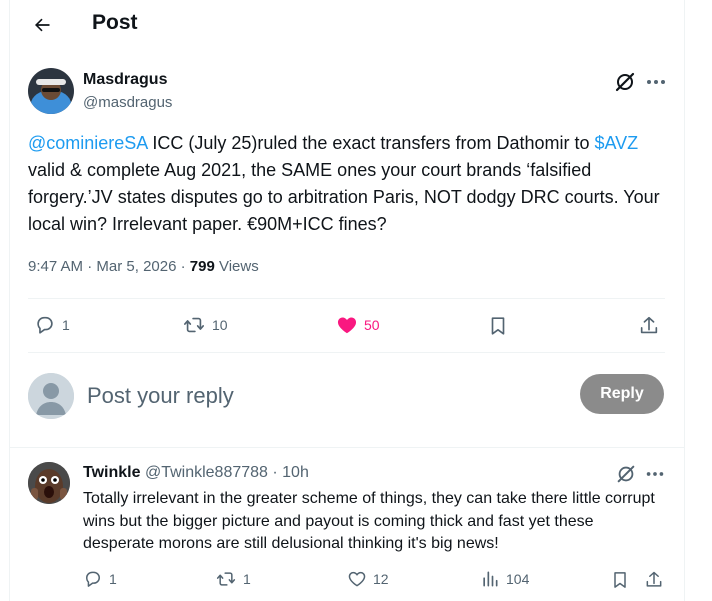  I want to click on like-action: 50, so click(358, 325).